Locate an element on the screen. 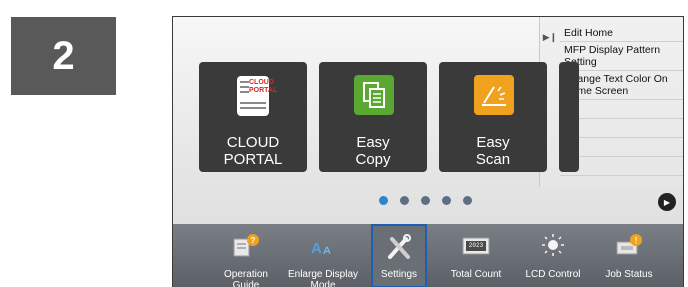  operation-guide-icon: ? is located at coordinates (246, 247).